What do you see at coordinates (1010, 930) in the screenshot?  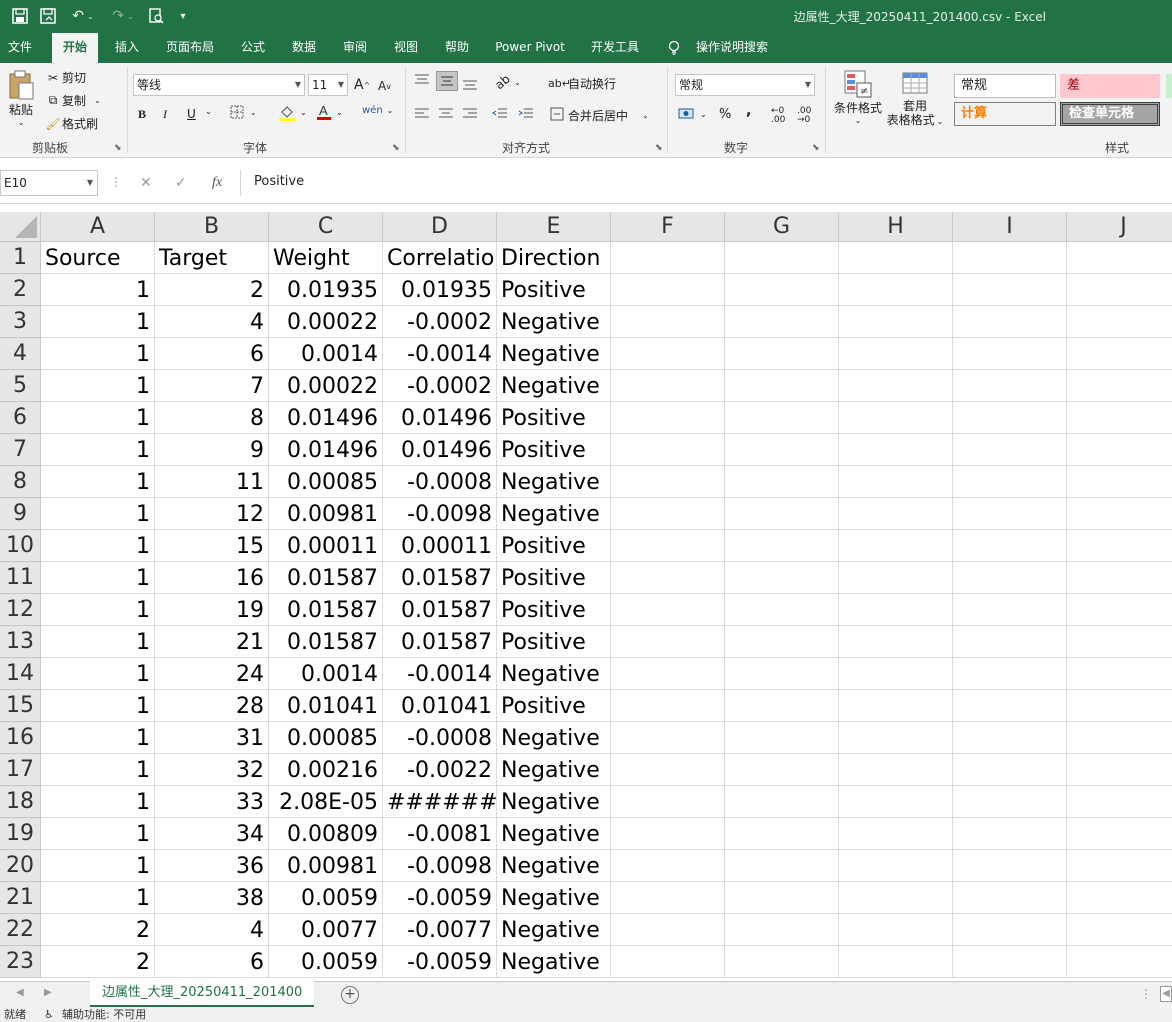 I see `cell-i22` at bounding box center [1010, 930].